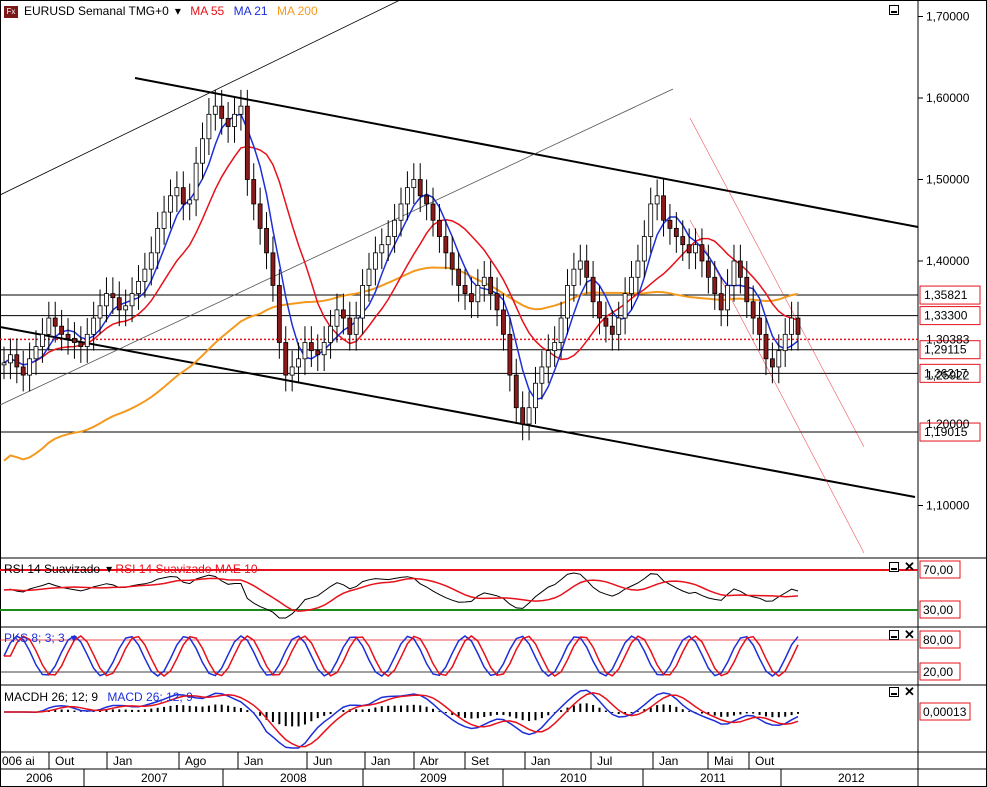 The image size is (987, 787). I want to click on price-tick-label: 1,40000, so click(948, 261).